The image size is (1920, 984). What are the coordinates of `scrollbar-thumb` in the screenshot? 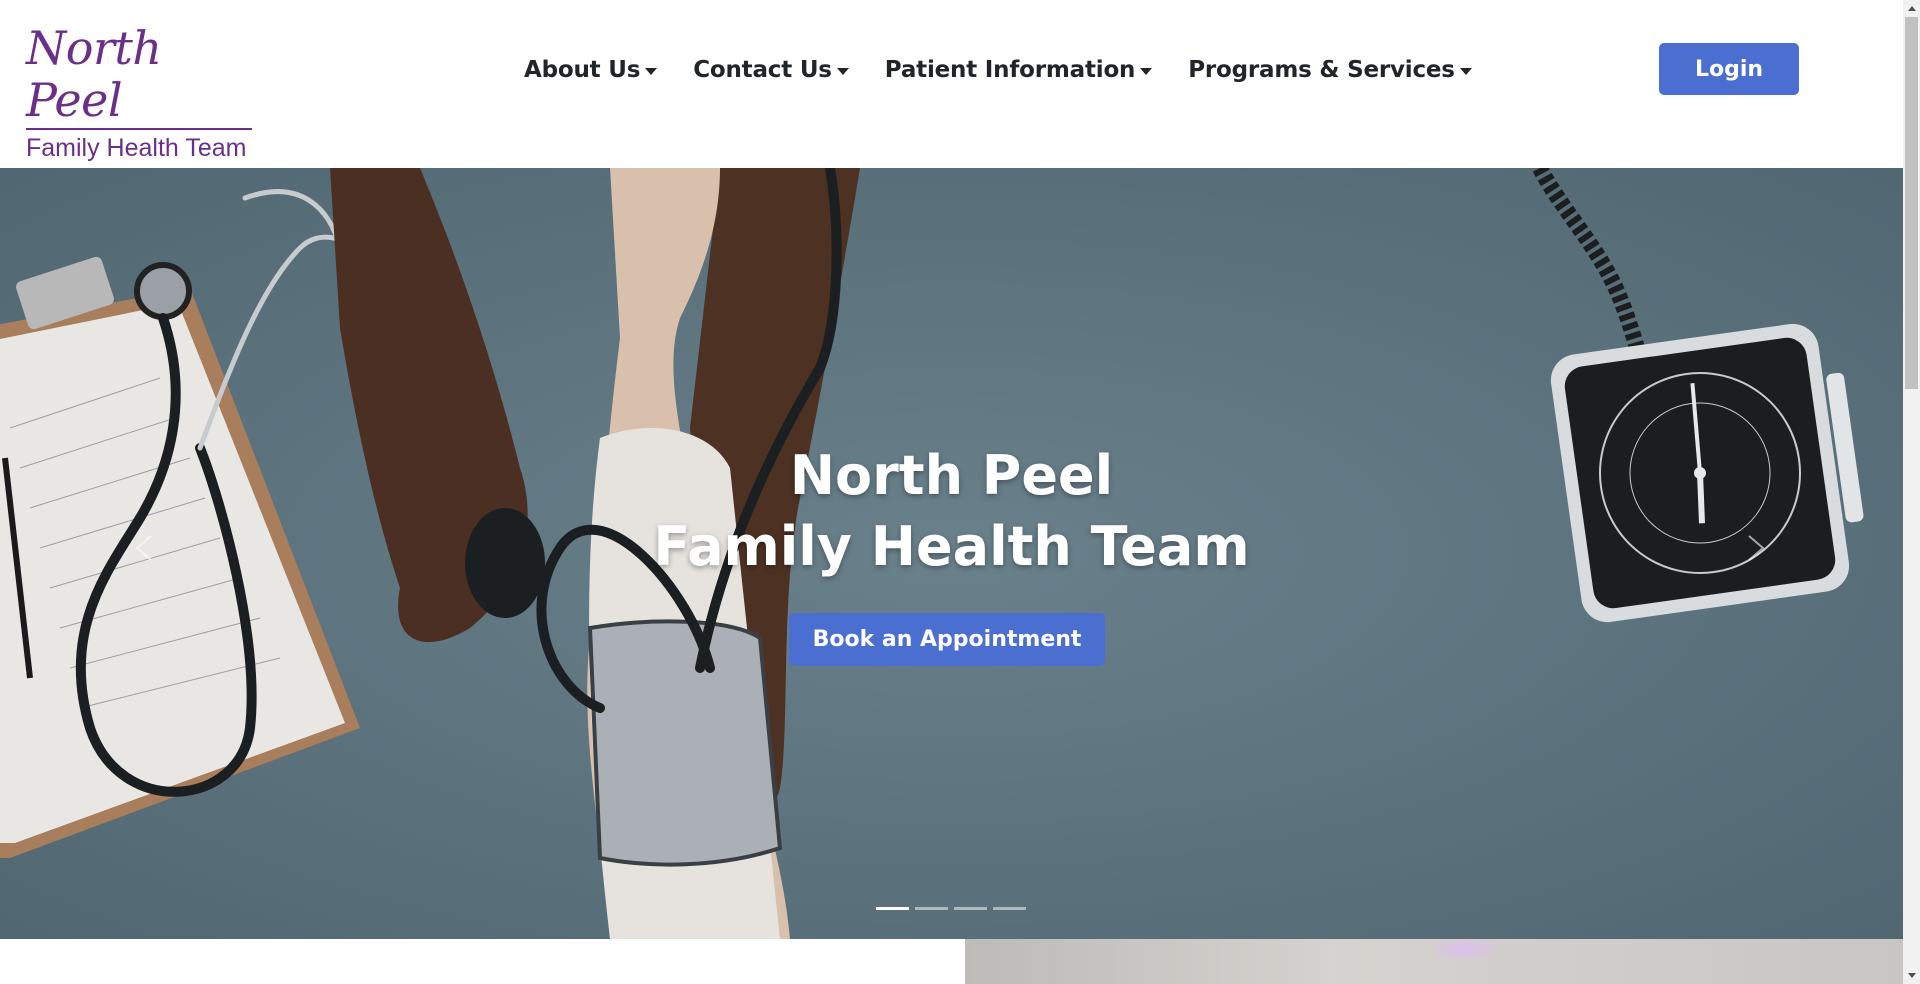 It's located at (1911, 203).